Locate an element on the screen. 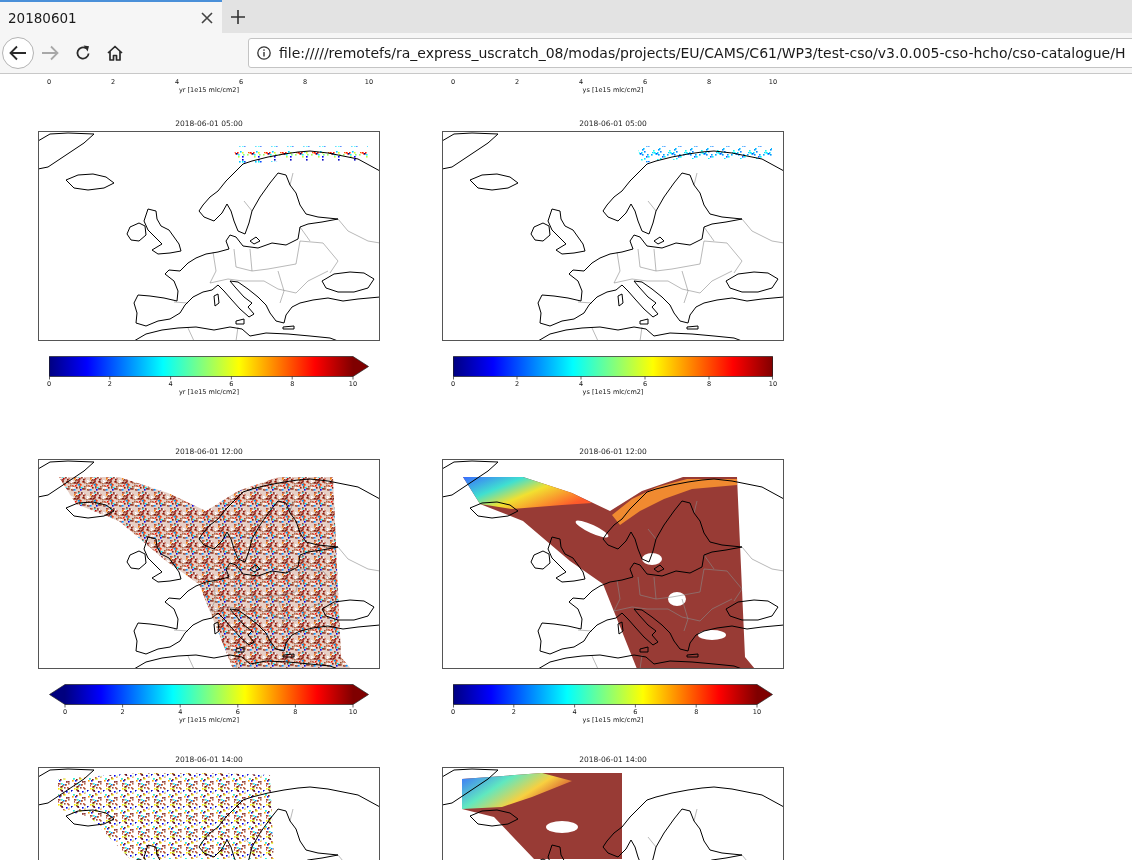  back-button is located at coordinates (18, 53).